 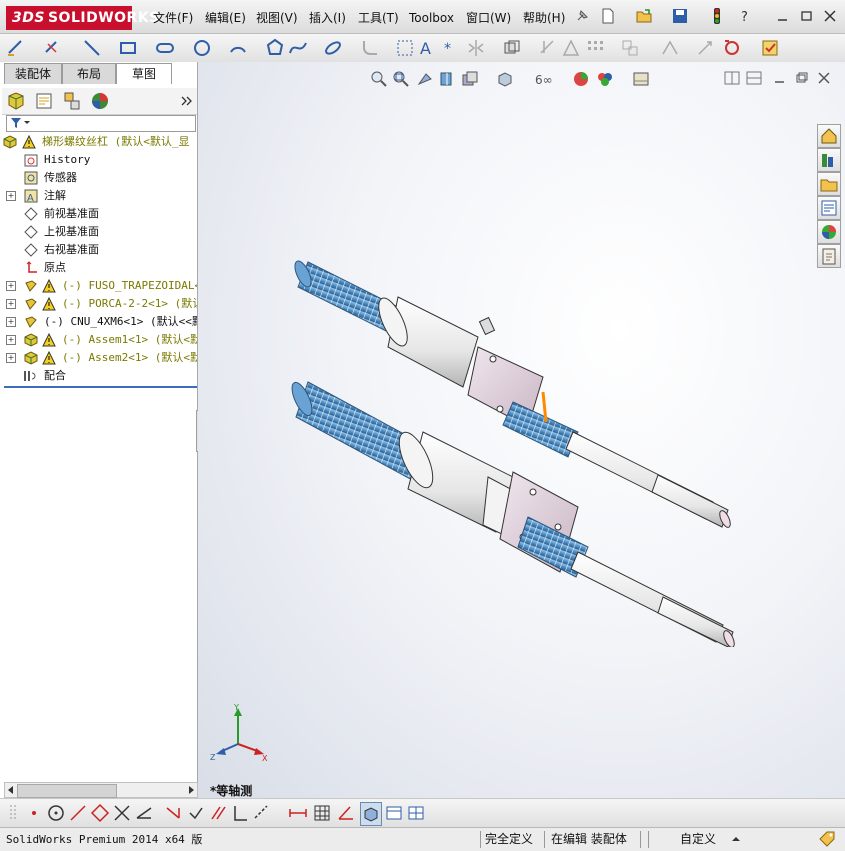 I want to click on mirror-entities-icon, so click(x=476, y=48).